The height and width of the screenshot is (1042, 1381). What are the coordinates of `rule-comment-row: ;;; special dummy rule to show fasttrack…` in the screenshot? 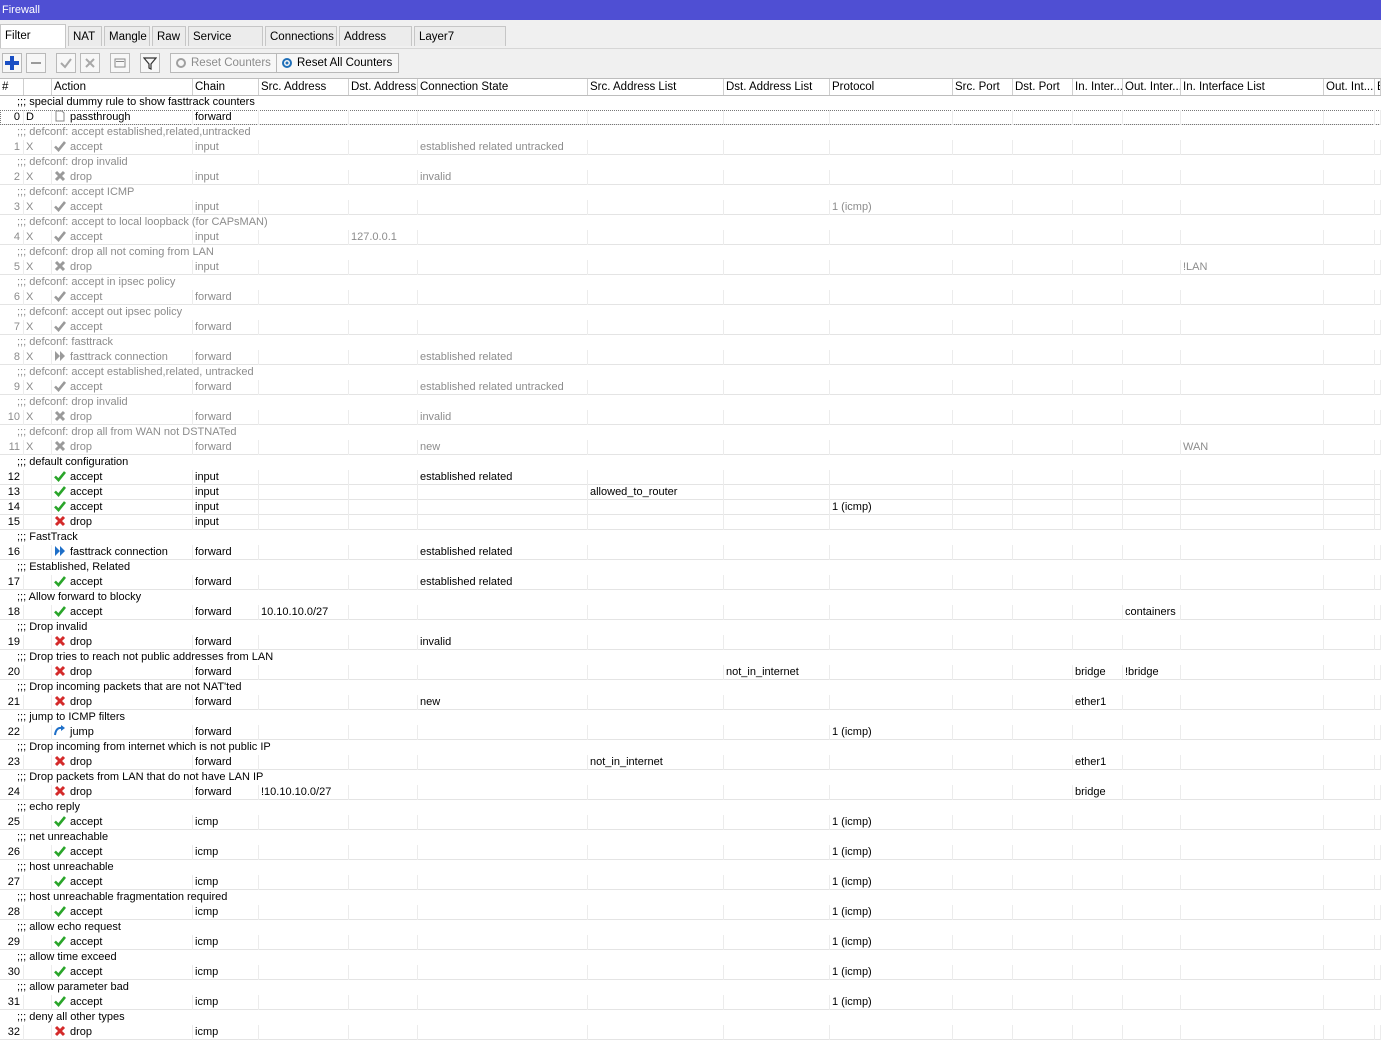 It's located at (690, 102).